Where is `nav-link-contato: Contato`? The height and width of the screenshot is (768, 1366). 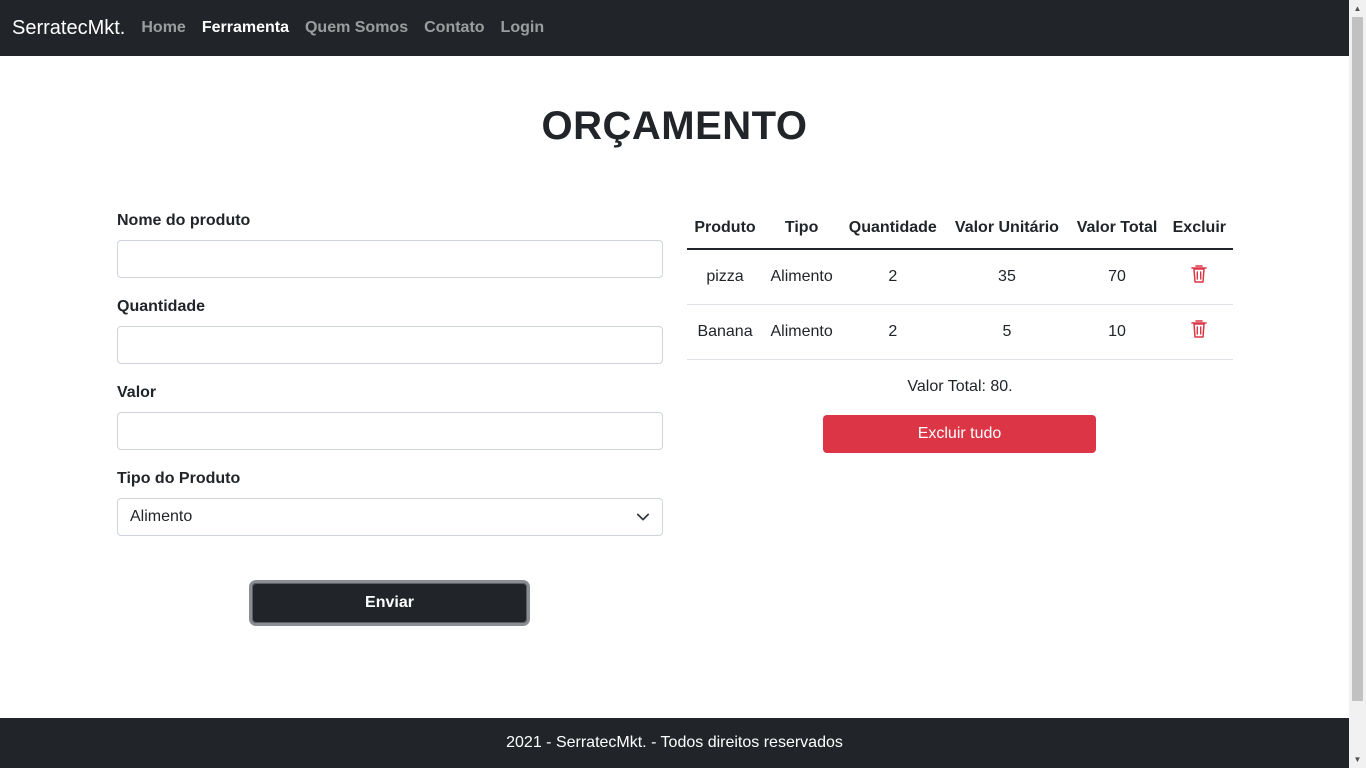 nav-link-contato: Contato is located at coordinates (454, 28).